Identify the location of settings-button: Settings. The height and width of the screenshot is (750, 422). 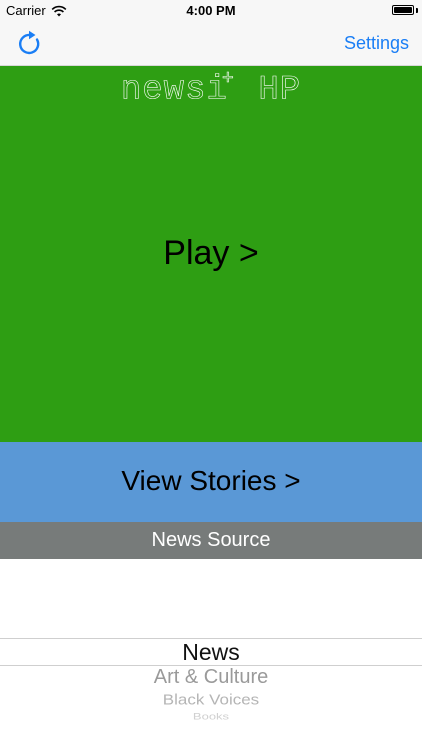
(376, 43).